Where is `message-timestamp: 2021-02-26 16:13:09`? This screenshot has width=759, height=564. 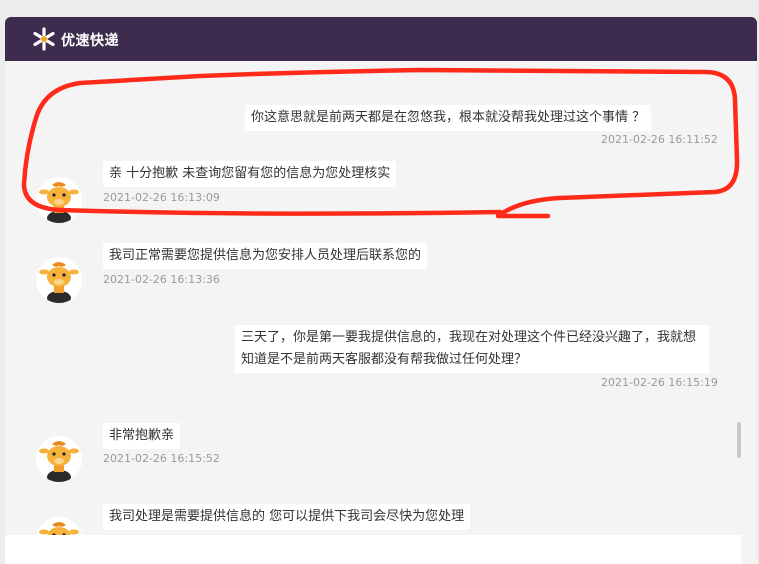 message-timestamp: 2021-02-26 16:13:09 is located at coordinates (161, 197).